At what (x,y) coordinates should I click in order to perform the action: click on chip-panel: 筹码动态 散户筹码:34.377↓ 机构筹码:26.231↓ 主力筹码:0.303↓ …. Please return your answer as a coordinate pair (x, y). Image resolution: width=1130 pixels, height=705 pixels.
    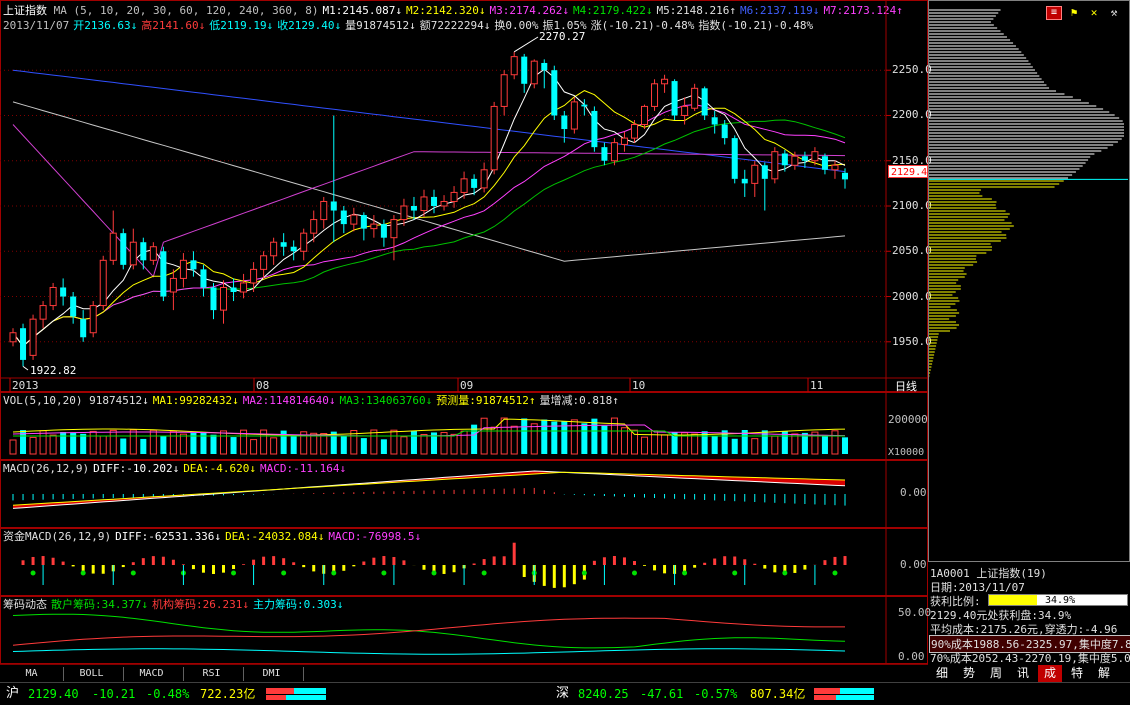
    Looking at the image, I should click on (466, 630).